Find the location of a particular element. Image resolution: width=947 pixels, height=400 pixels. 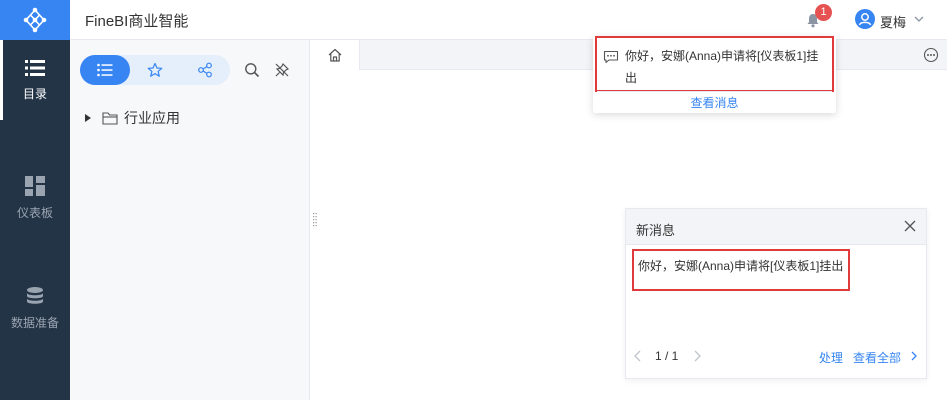

dashboard-icon is located at coordinates (35, 185).